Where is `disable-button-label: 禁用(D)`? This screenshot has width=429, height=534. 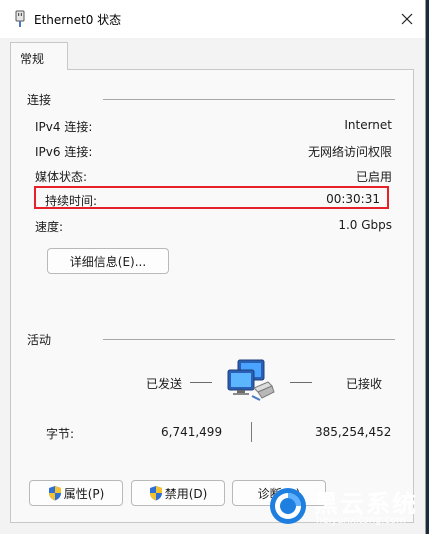
disable-button-label: 禁用(D) is located at coordinates (186, 493).